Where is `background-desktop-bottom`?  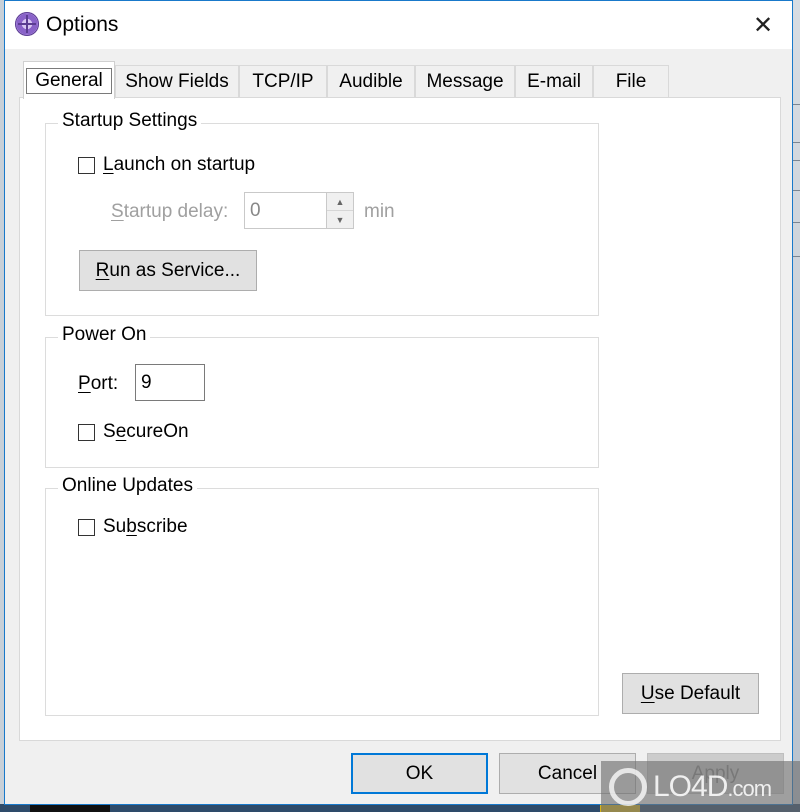
background-desktop-bottom is located at coordinates (400, 808).